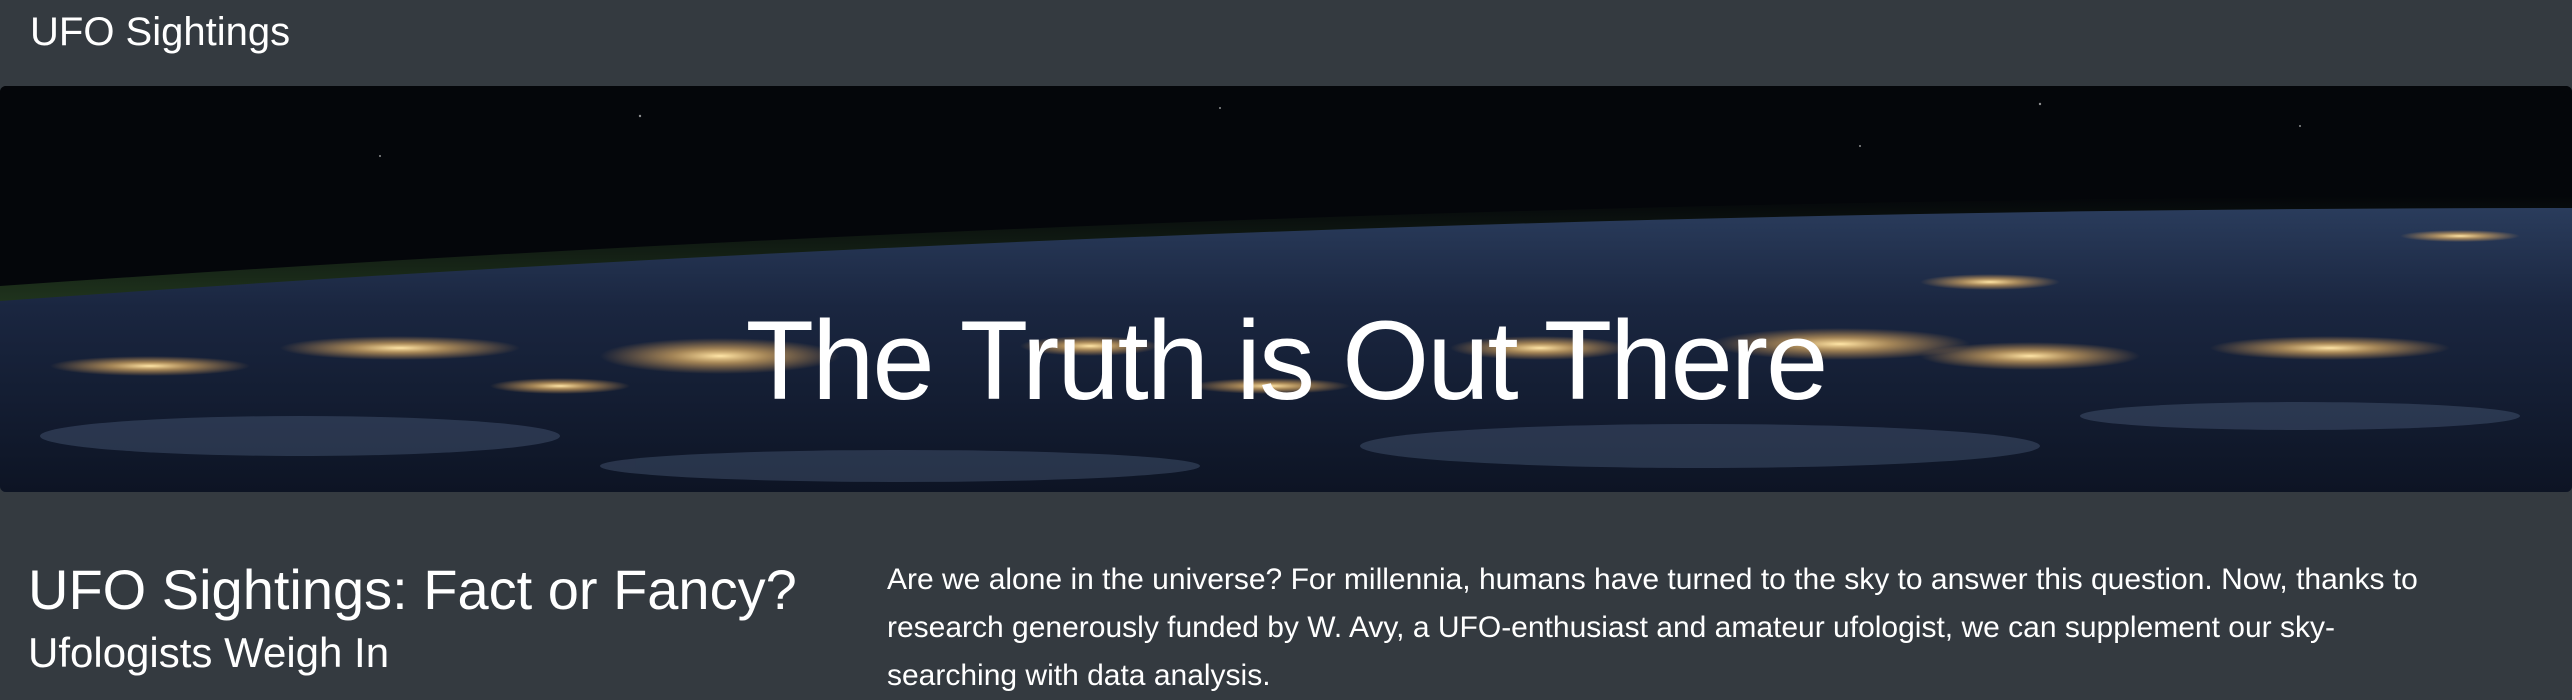 The width and height of the screenshot is (2572, 700). Describe the element at coordinates (209, 652) in the screenshot. I see `page-subheading: Ufologists Weigh In` at that location.